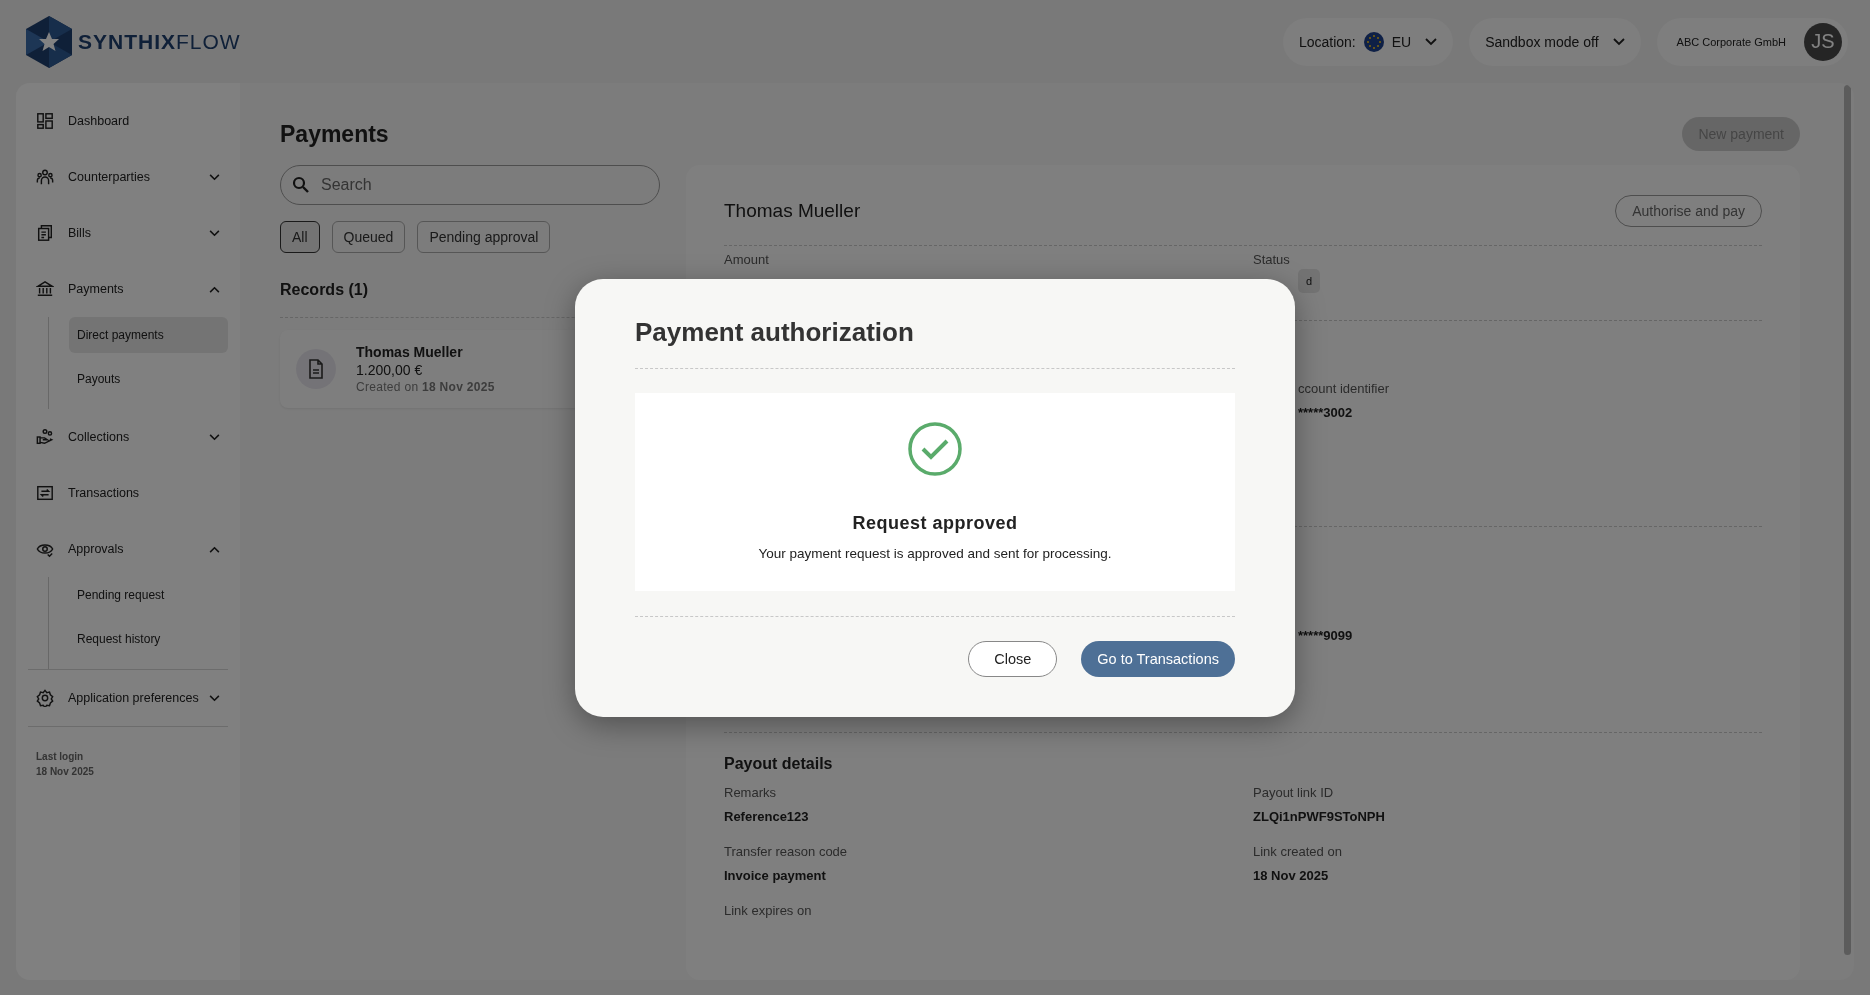 The width and height of the screenshot is (1870, 995). Describe the element at coordinates (45, 437) in the screenshot. I see `hand-icon` at that location.